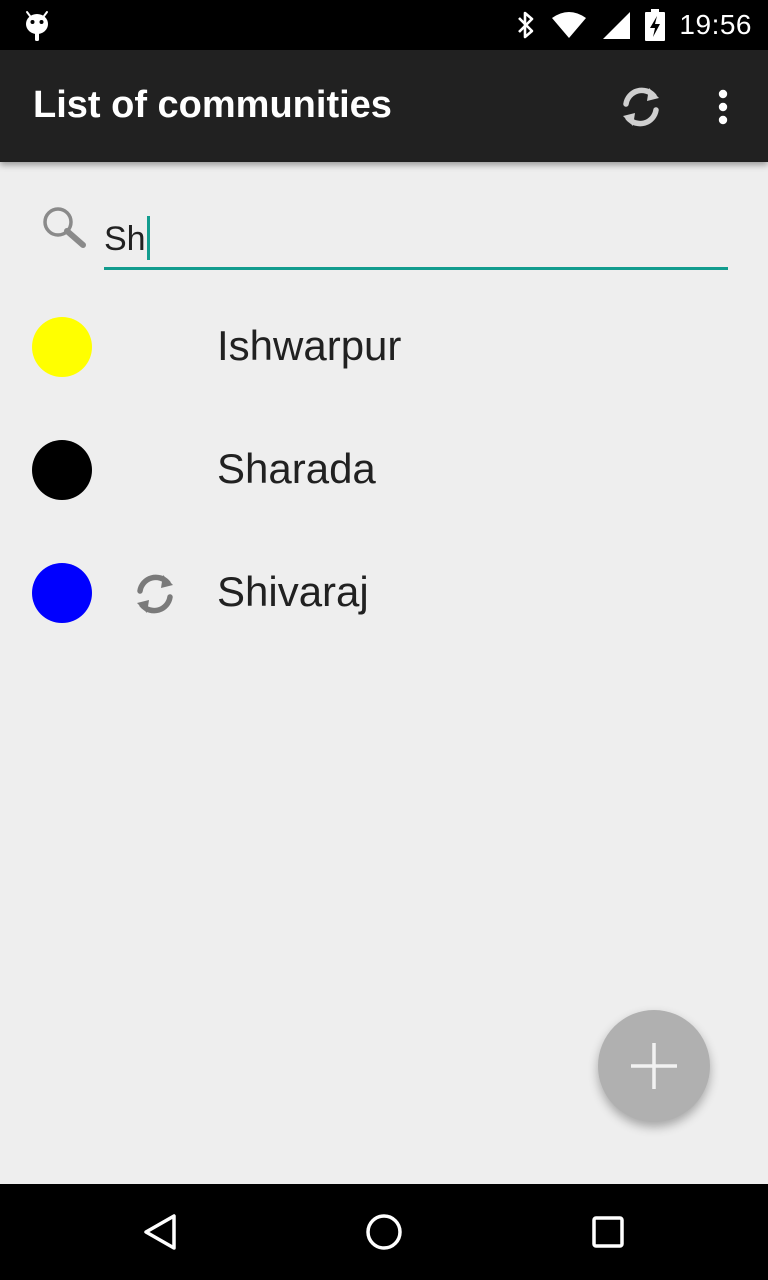  Describe the element at coordinates (569, 25) in the screenshot. I see `wifi-icon` at that location.